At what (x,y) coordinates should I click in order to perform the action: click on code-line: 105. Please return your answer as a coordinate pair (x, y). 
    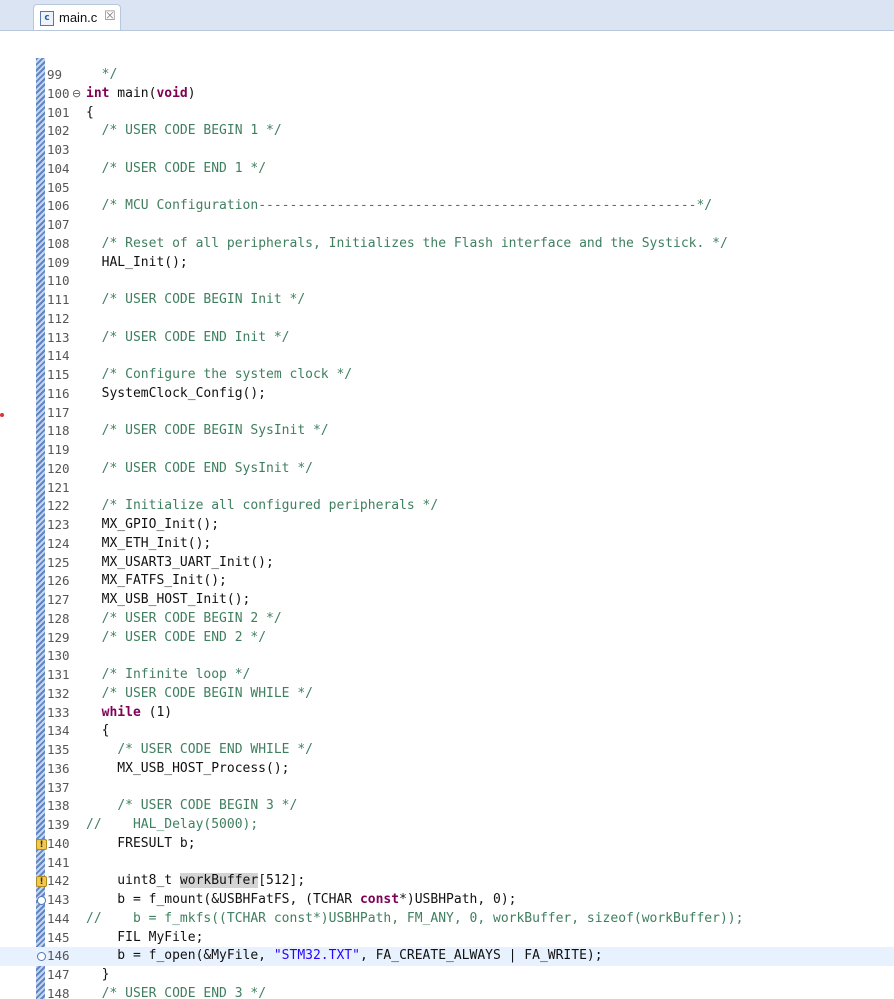
    Looking at the image, I should click on (447, 188).